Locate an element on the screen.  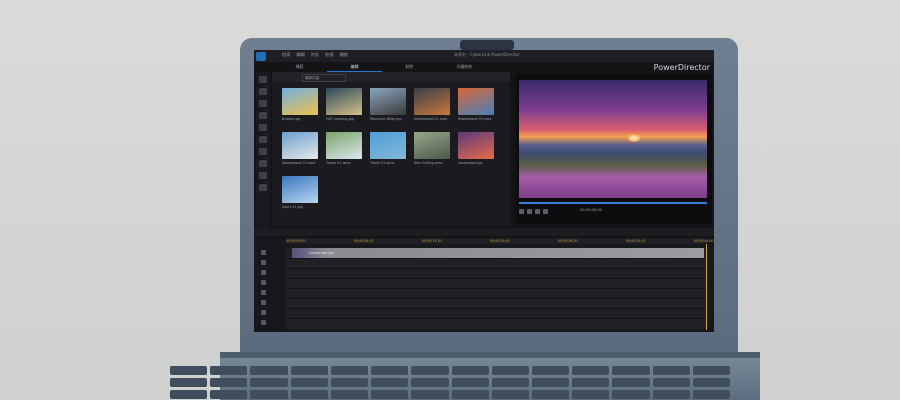
media-room-icon is located at coordinates (263, 79).